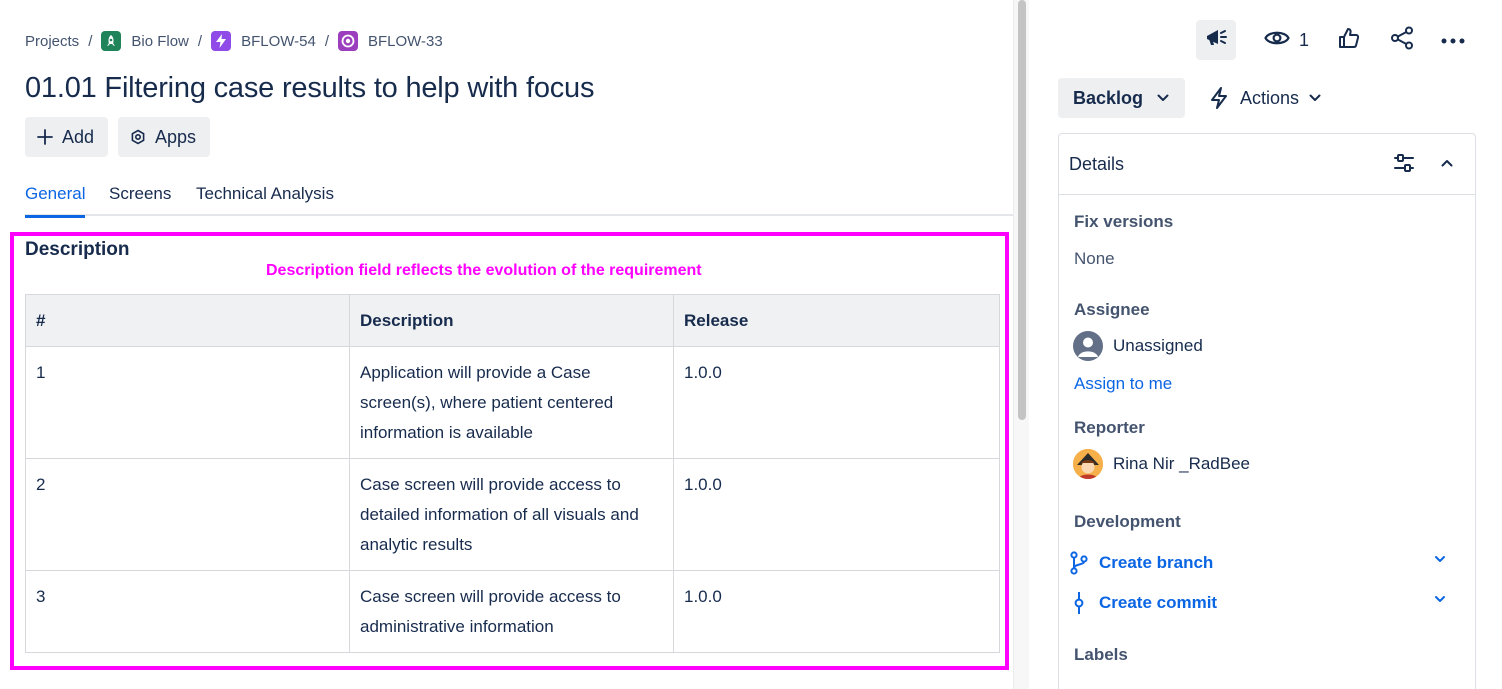 This screenshot has height=689, width=1502. I want to click on column-header: Description, so click(511, 320).